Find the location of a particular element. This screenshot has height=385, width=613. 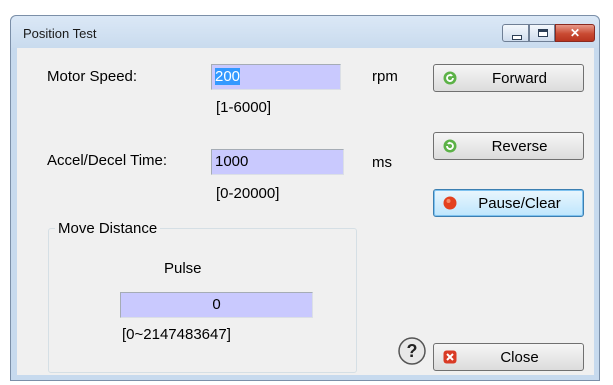

close-label: Close is located at coordinates (519, 357).